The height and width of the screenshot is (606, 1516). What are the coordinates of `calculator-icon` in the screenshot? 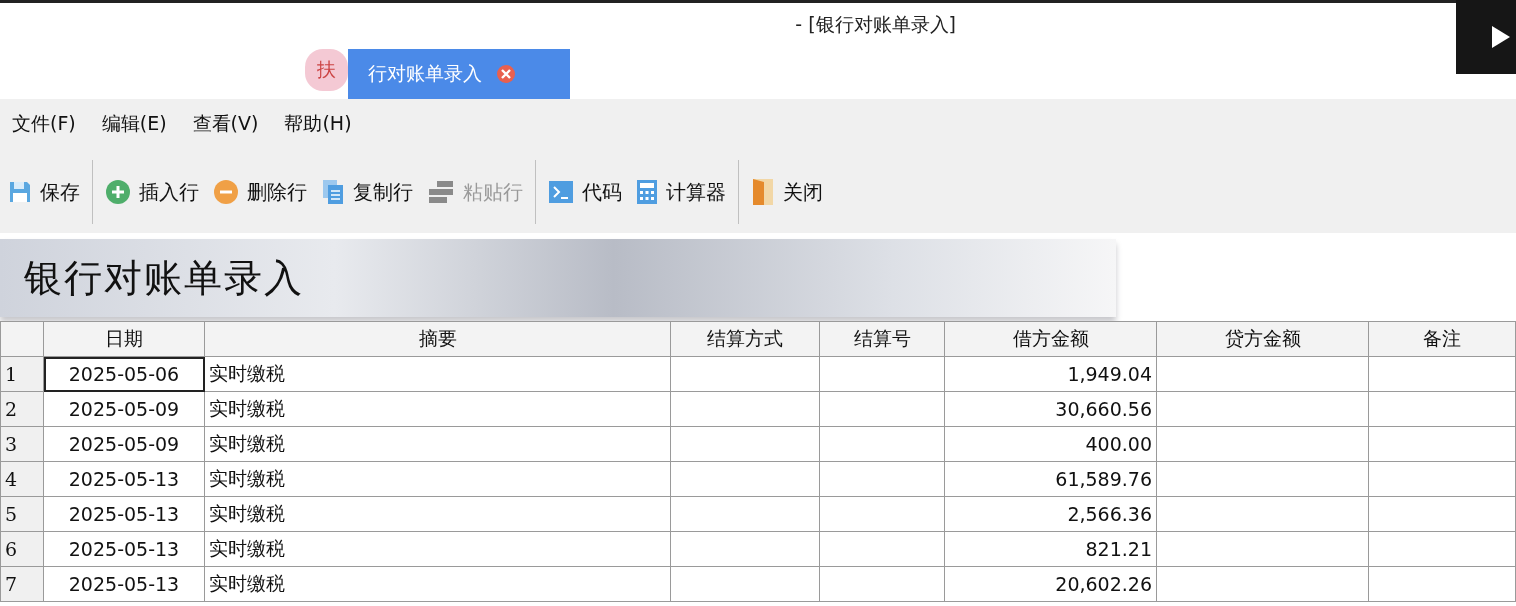 It's located at (647, 192).